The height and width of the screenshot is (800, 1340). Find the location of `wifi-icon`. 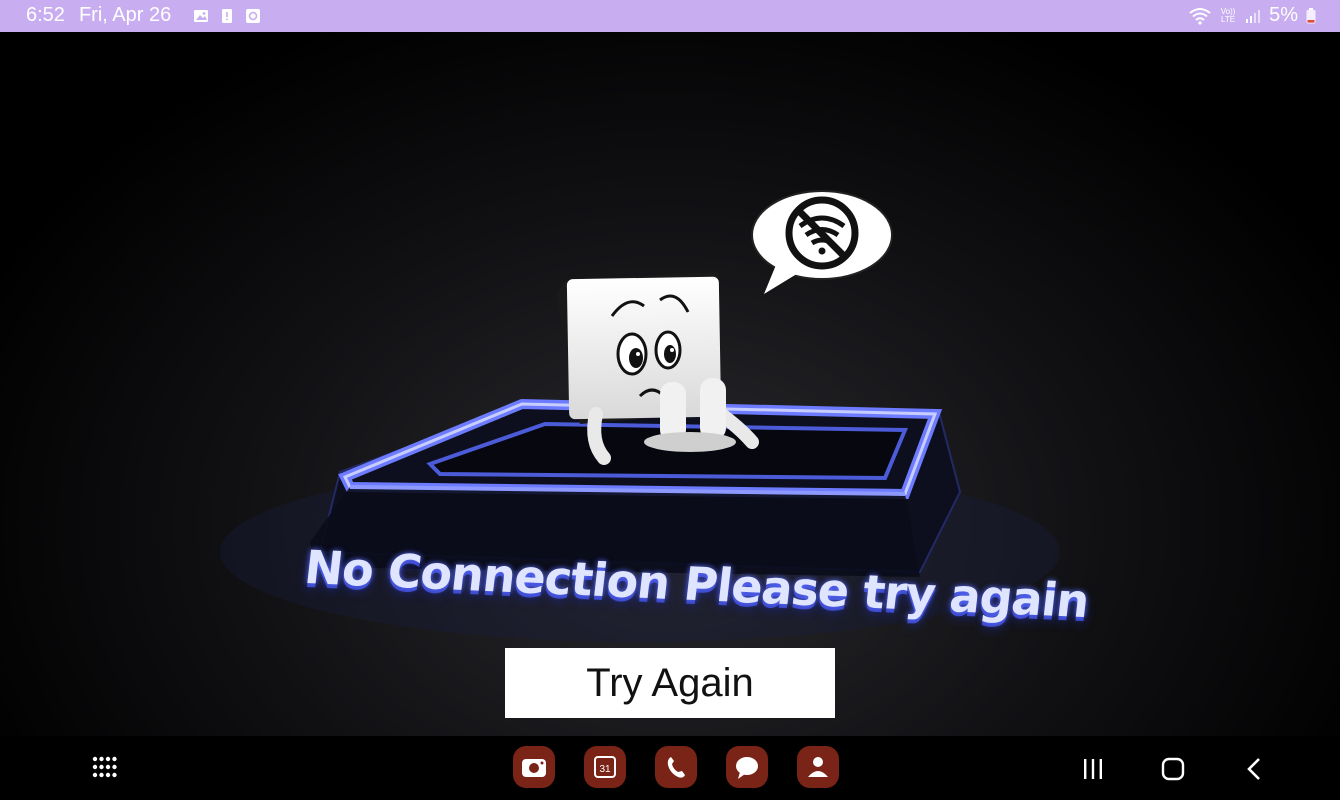

wifi-icon is located at coordinates (1200, 16).